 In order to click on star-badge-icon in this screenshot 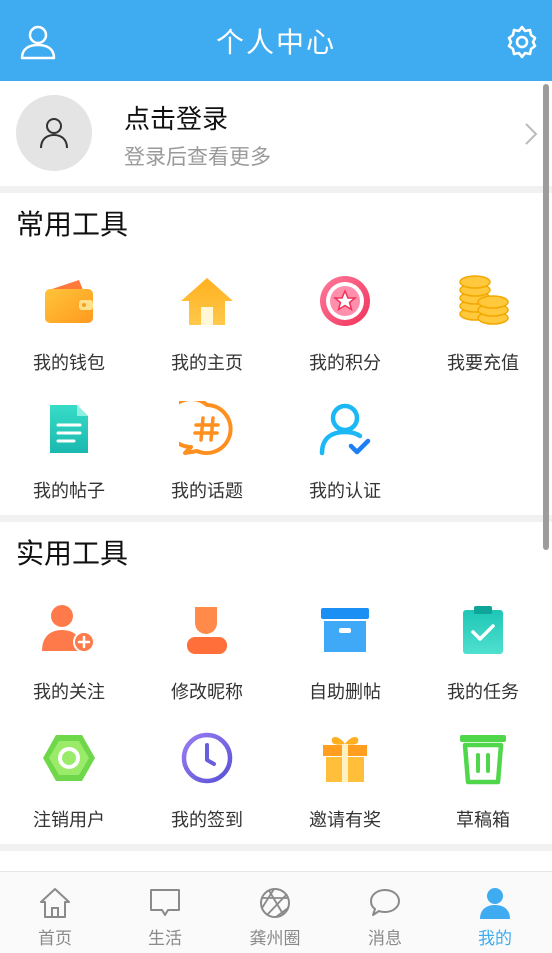, I will do `click(345, 301)`.